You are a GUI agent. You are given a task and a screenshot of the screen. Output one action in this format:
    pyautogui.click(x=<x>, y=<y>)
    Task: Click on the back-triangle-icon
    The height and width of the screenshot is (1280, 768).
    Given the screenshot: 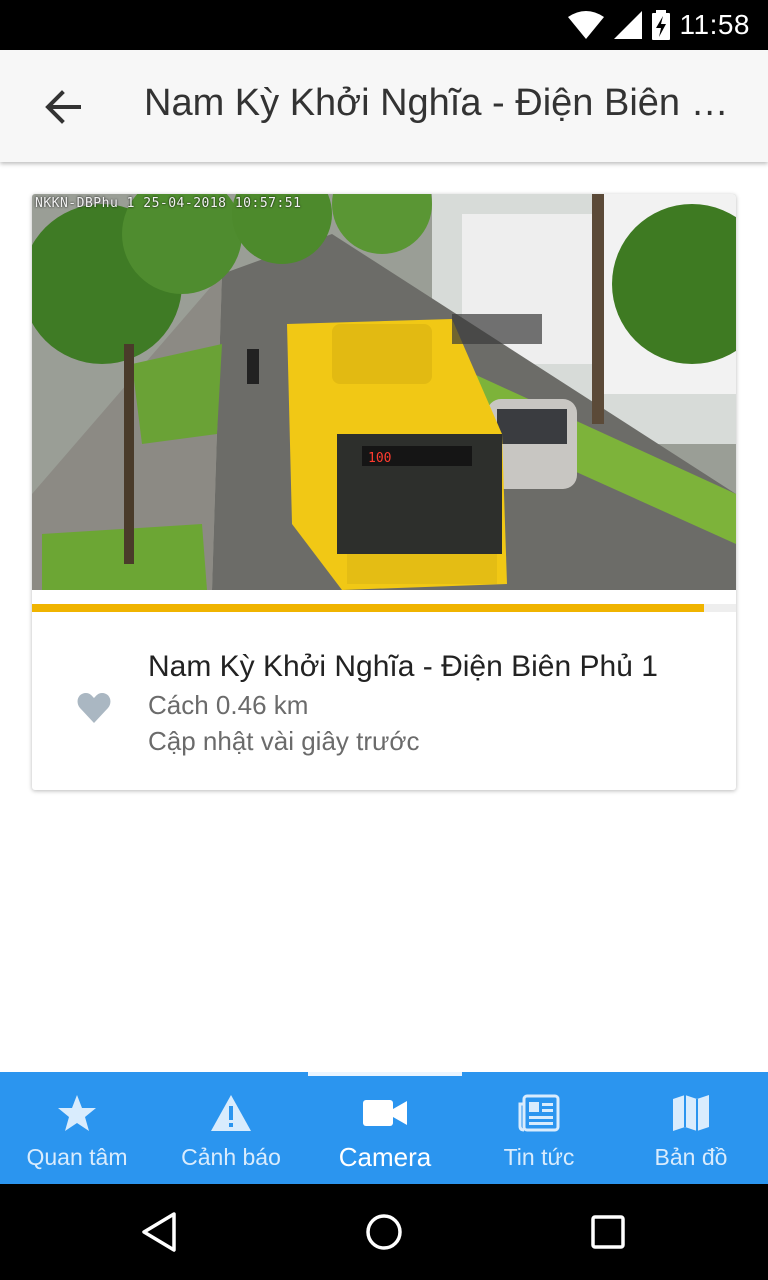 What is the action you would take?
    pyautogui.click(x=159, y=1232)
    